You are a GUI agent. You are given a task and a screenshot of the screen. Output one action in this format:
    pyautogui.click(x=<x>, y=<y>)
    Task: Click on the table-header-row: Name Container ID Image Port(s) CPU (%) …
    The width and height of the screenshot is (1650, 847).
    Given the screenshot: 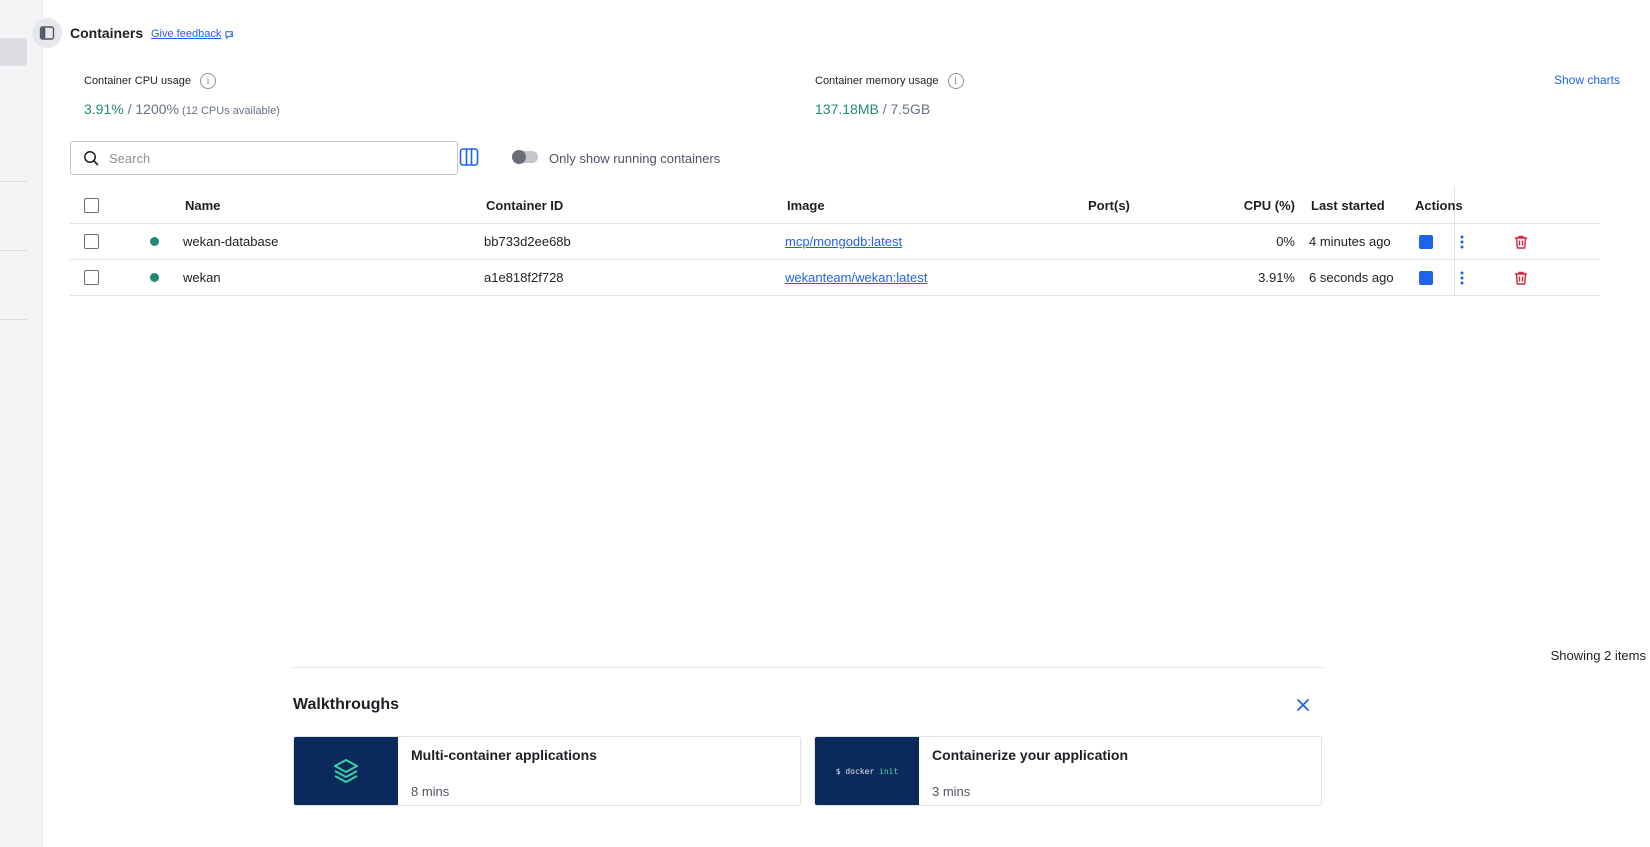 What is the action you would take?
    pyautogui.click(x=835, y=205)
    